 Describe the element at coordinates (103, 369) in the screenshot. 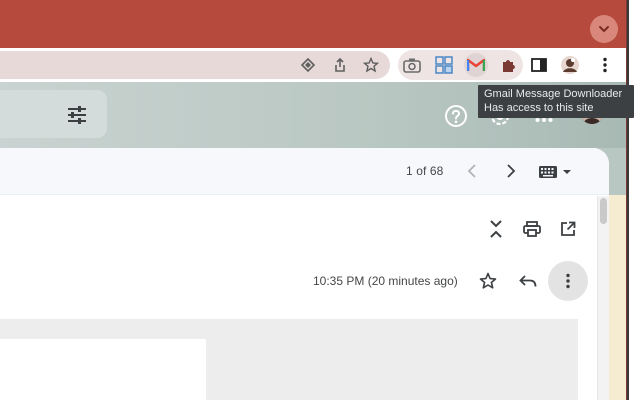

I see `message-body-card` at that location.